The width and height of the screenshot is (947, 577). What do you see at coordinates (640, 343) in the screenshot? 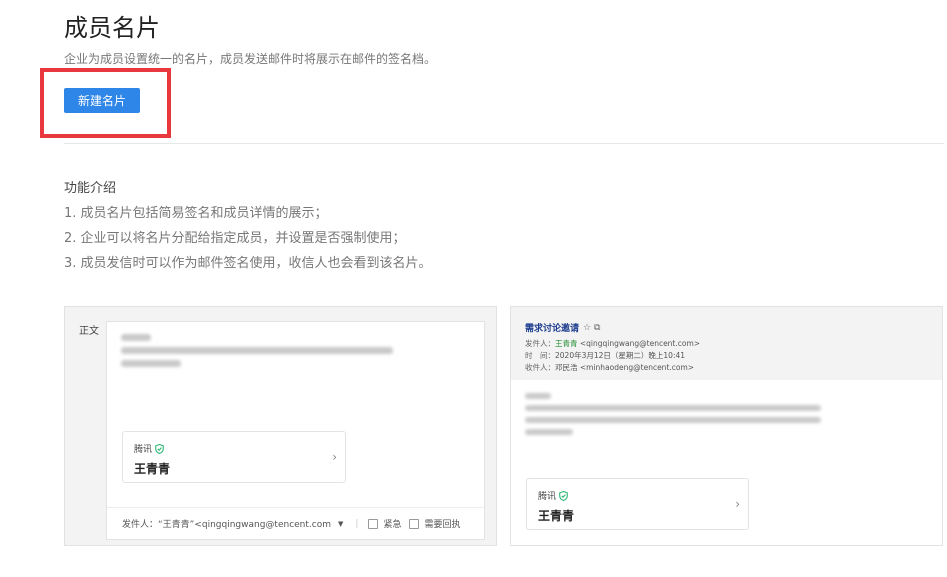
I see `sender-email: <qingqingwang@tencent.com>` at bounding box center [640, 343].